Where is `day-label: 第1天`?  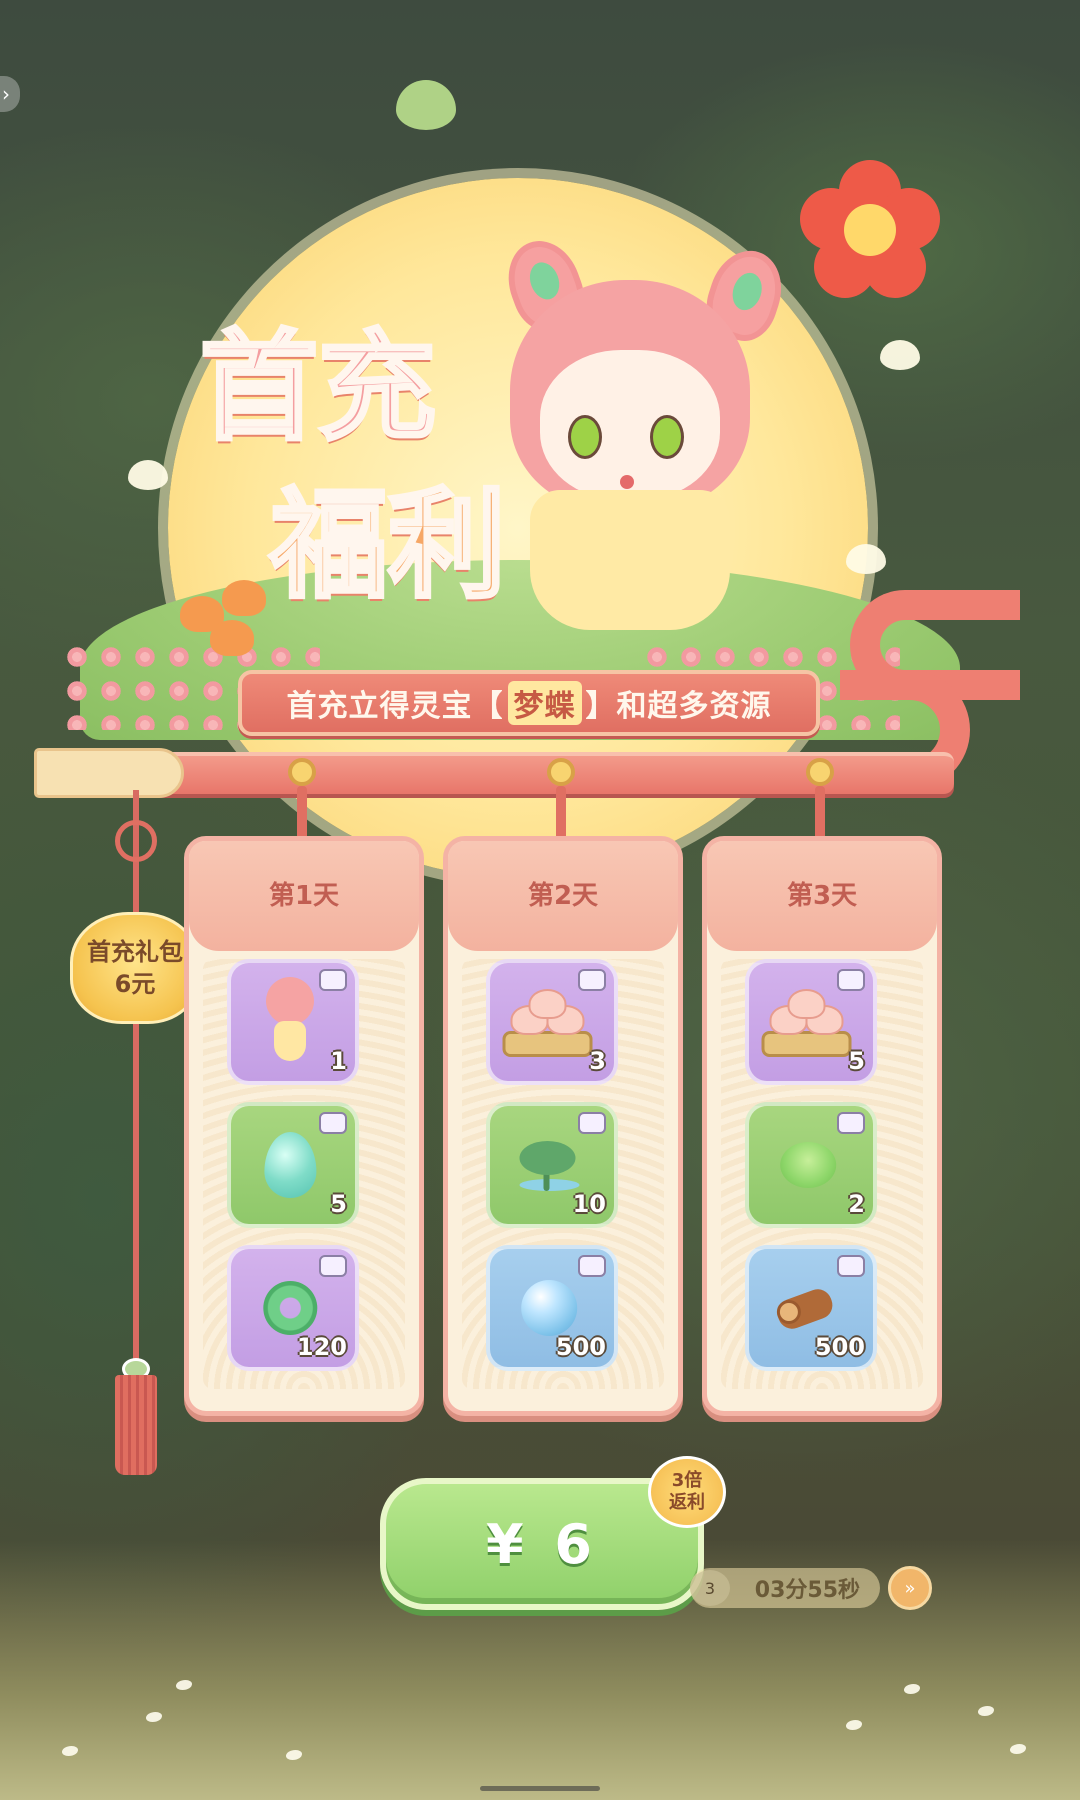 day-label: 第1天 is located at coordinates (304, 896).